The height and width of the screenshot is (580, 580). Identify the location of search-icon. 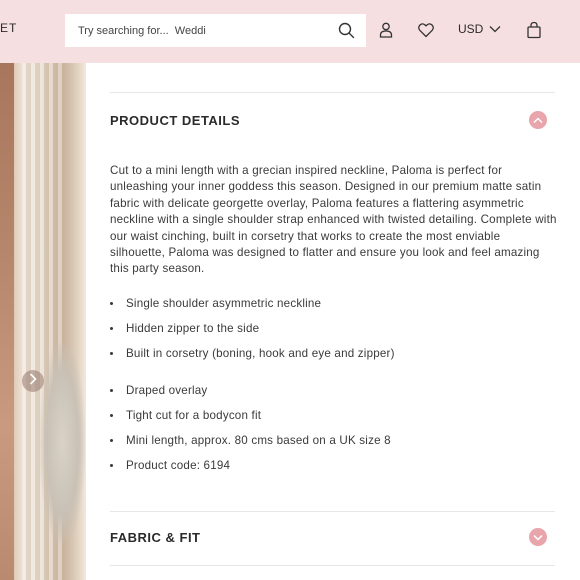
(346, 30).